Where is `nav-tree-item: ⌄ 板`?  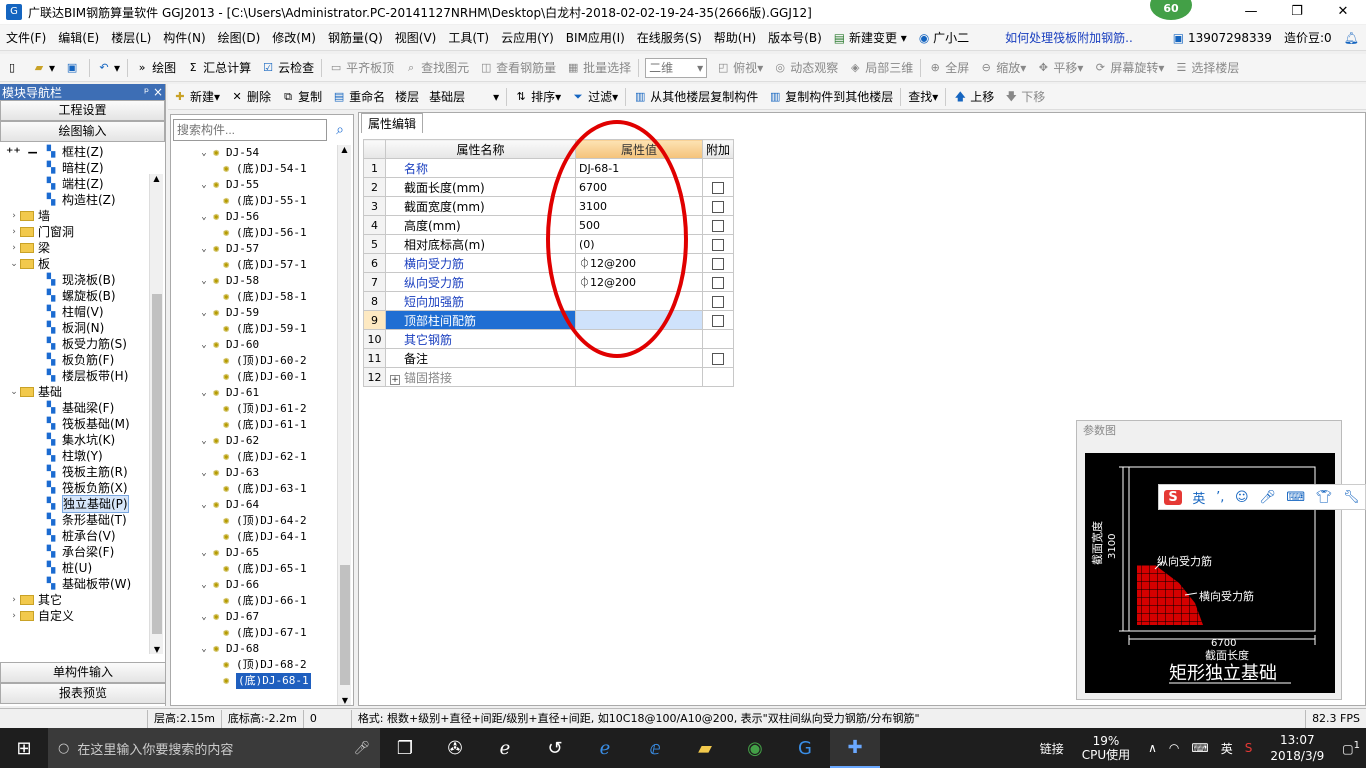
nav-tree-item: ⌄ 板 is located at coordinates (83, 264).